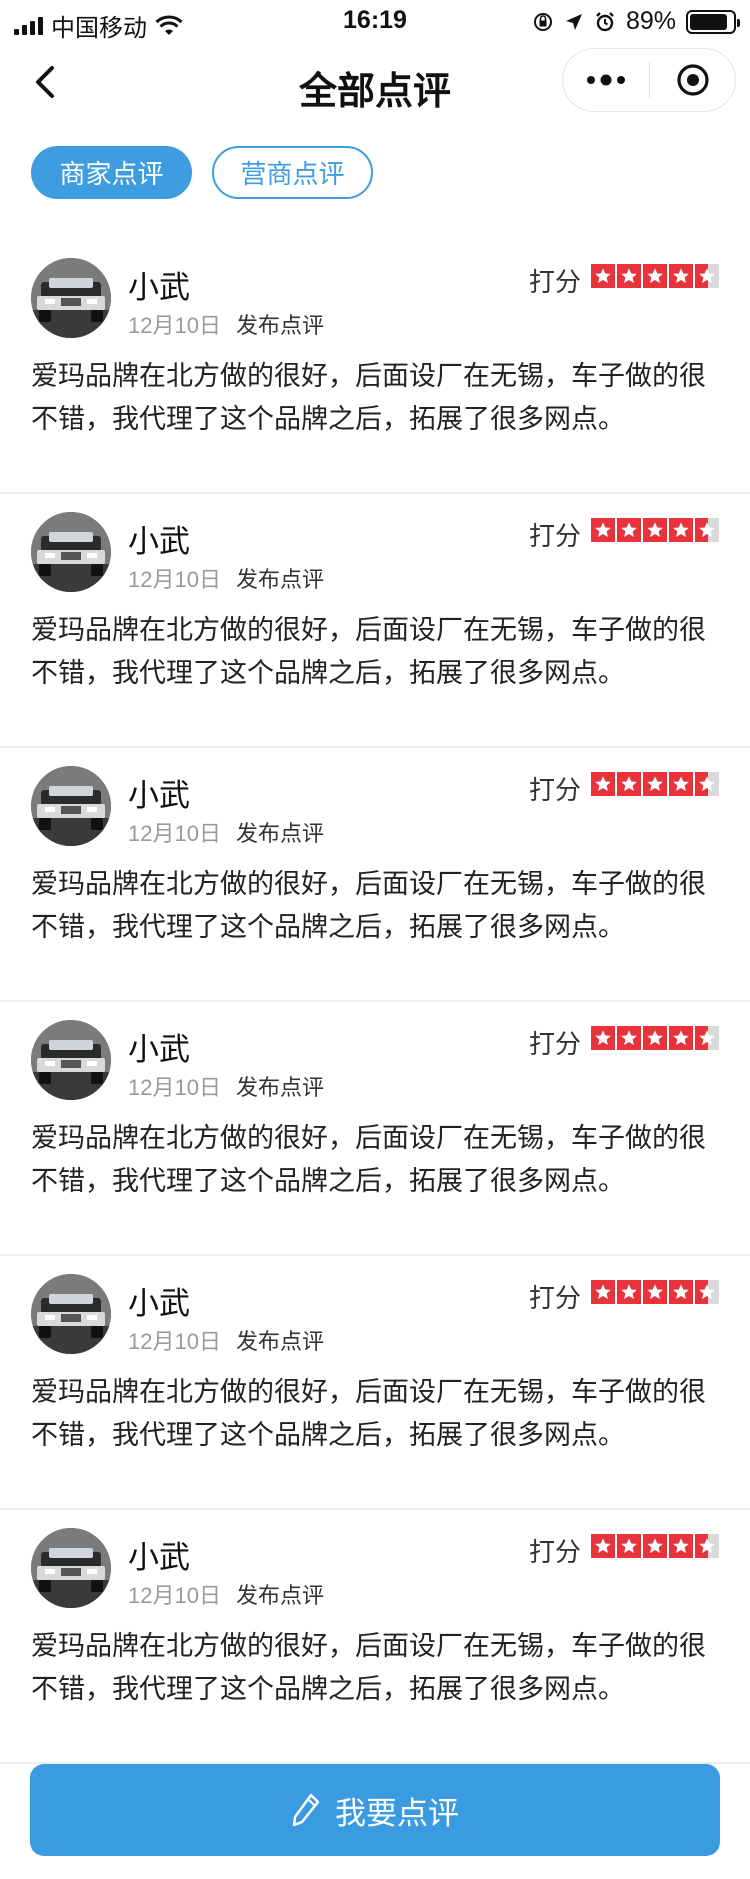  What do you see at coordinates (375, 82) in the screenshot?
I see `nav-bar: 全部点评` at bounding box center [375, 82].